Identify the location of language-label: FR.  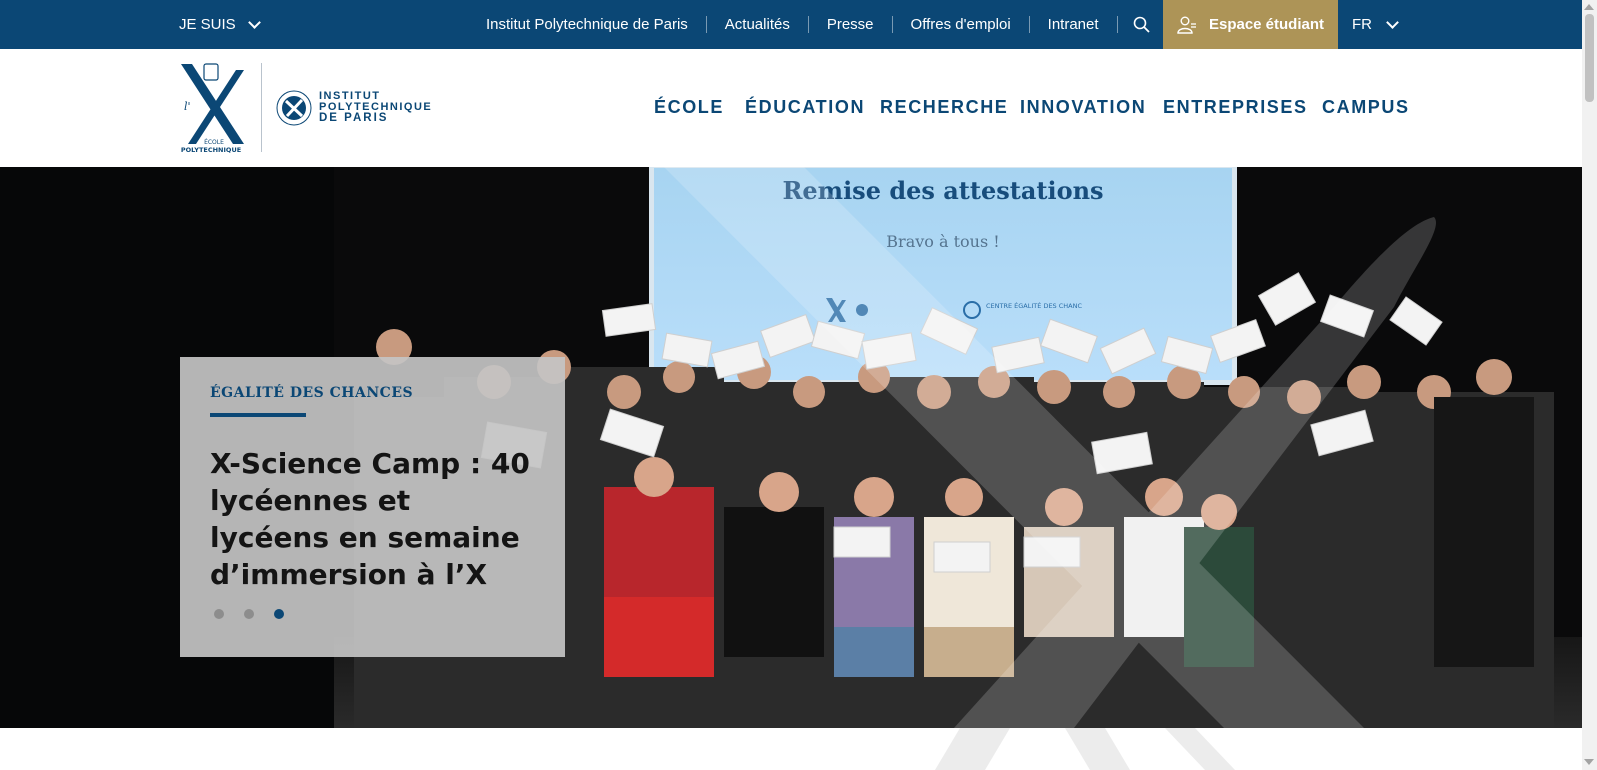
(1362, 24).